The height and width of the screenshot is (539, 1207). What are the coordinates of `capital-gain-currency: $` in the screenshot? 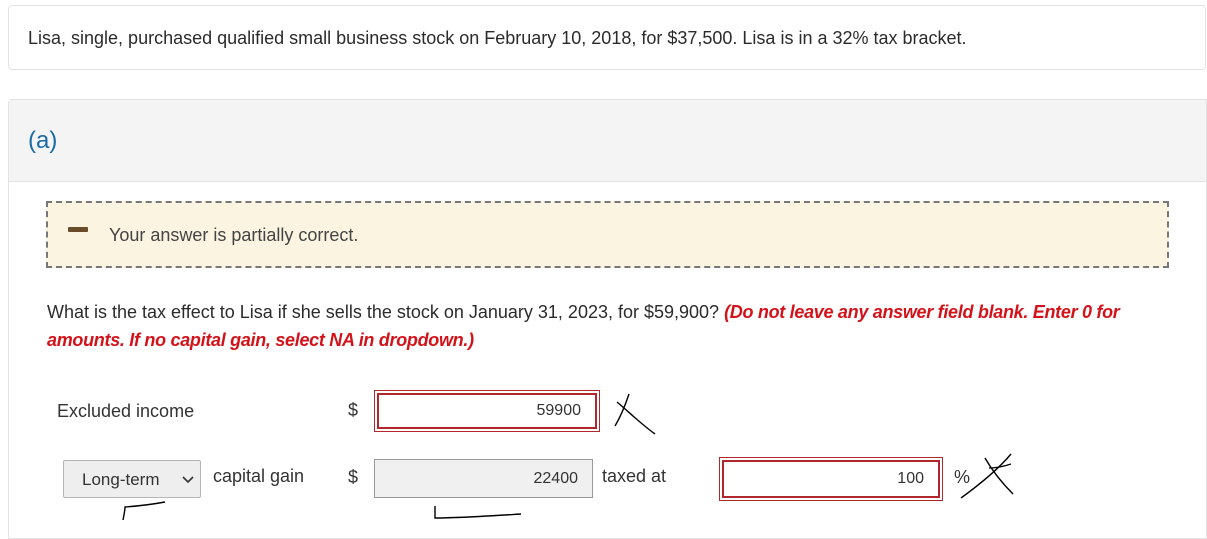 It's located at (353, 477).